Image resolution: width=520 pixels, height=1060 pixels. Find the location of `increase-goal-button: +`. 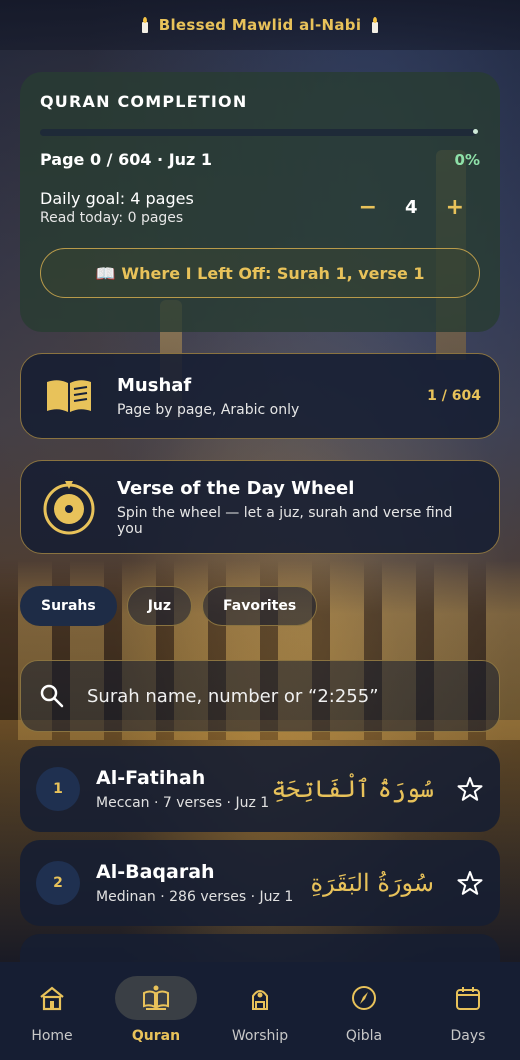

increase-goal-button: + is located at coordinates (455, 207).